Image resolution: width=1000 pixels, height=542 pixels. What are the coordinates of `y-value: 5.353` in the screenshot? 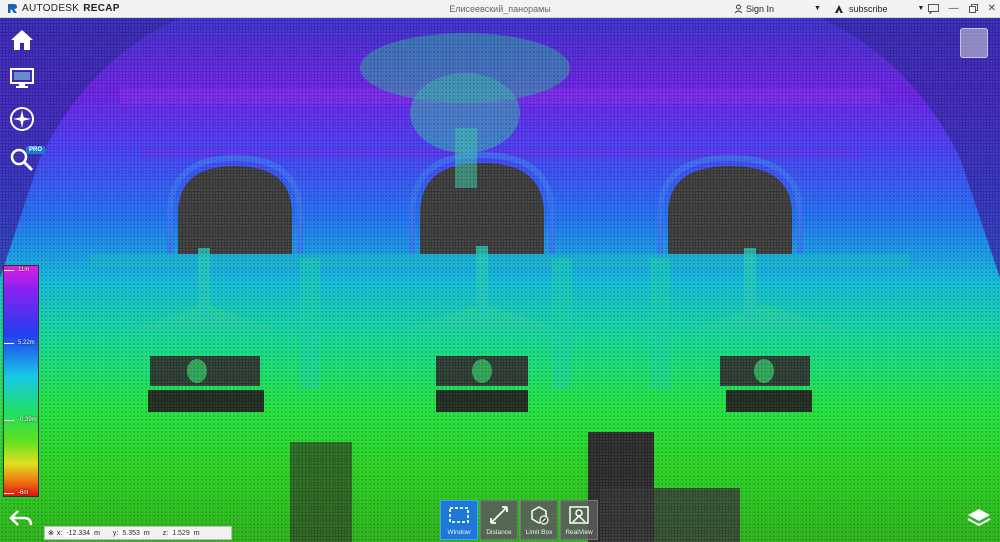 It's located at (131, 533).